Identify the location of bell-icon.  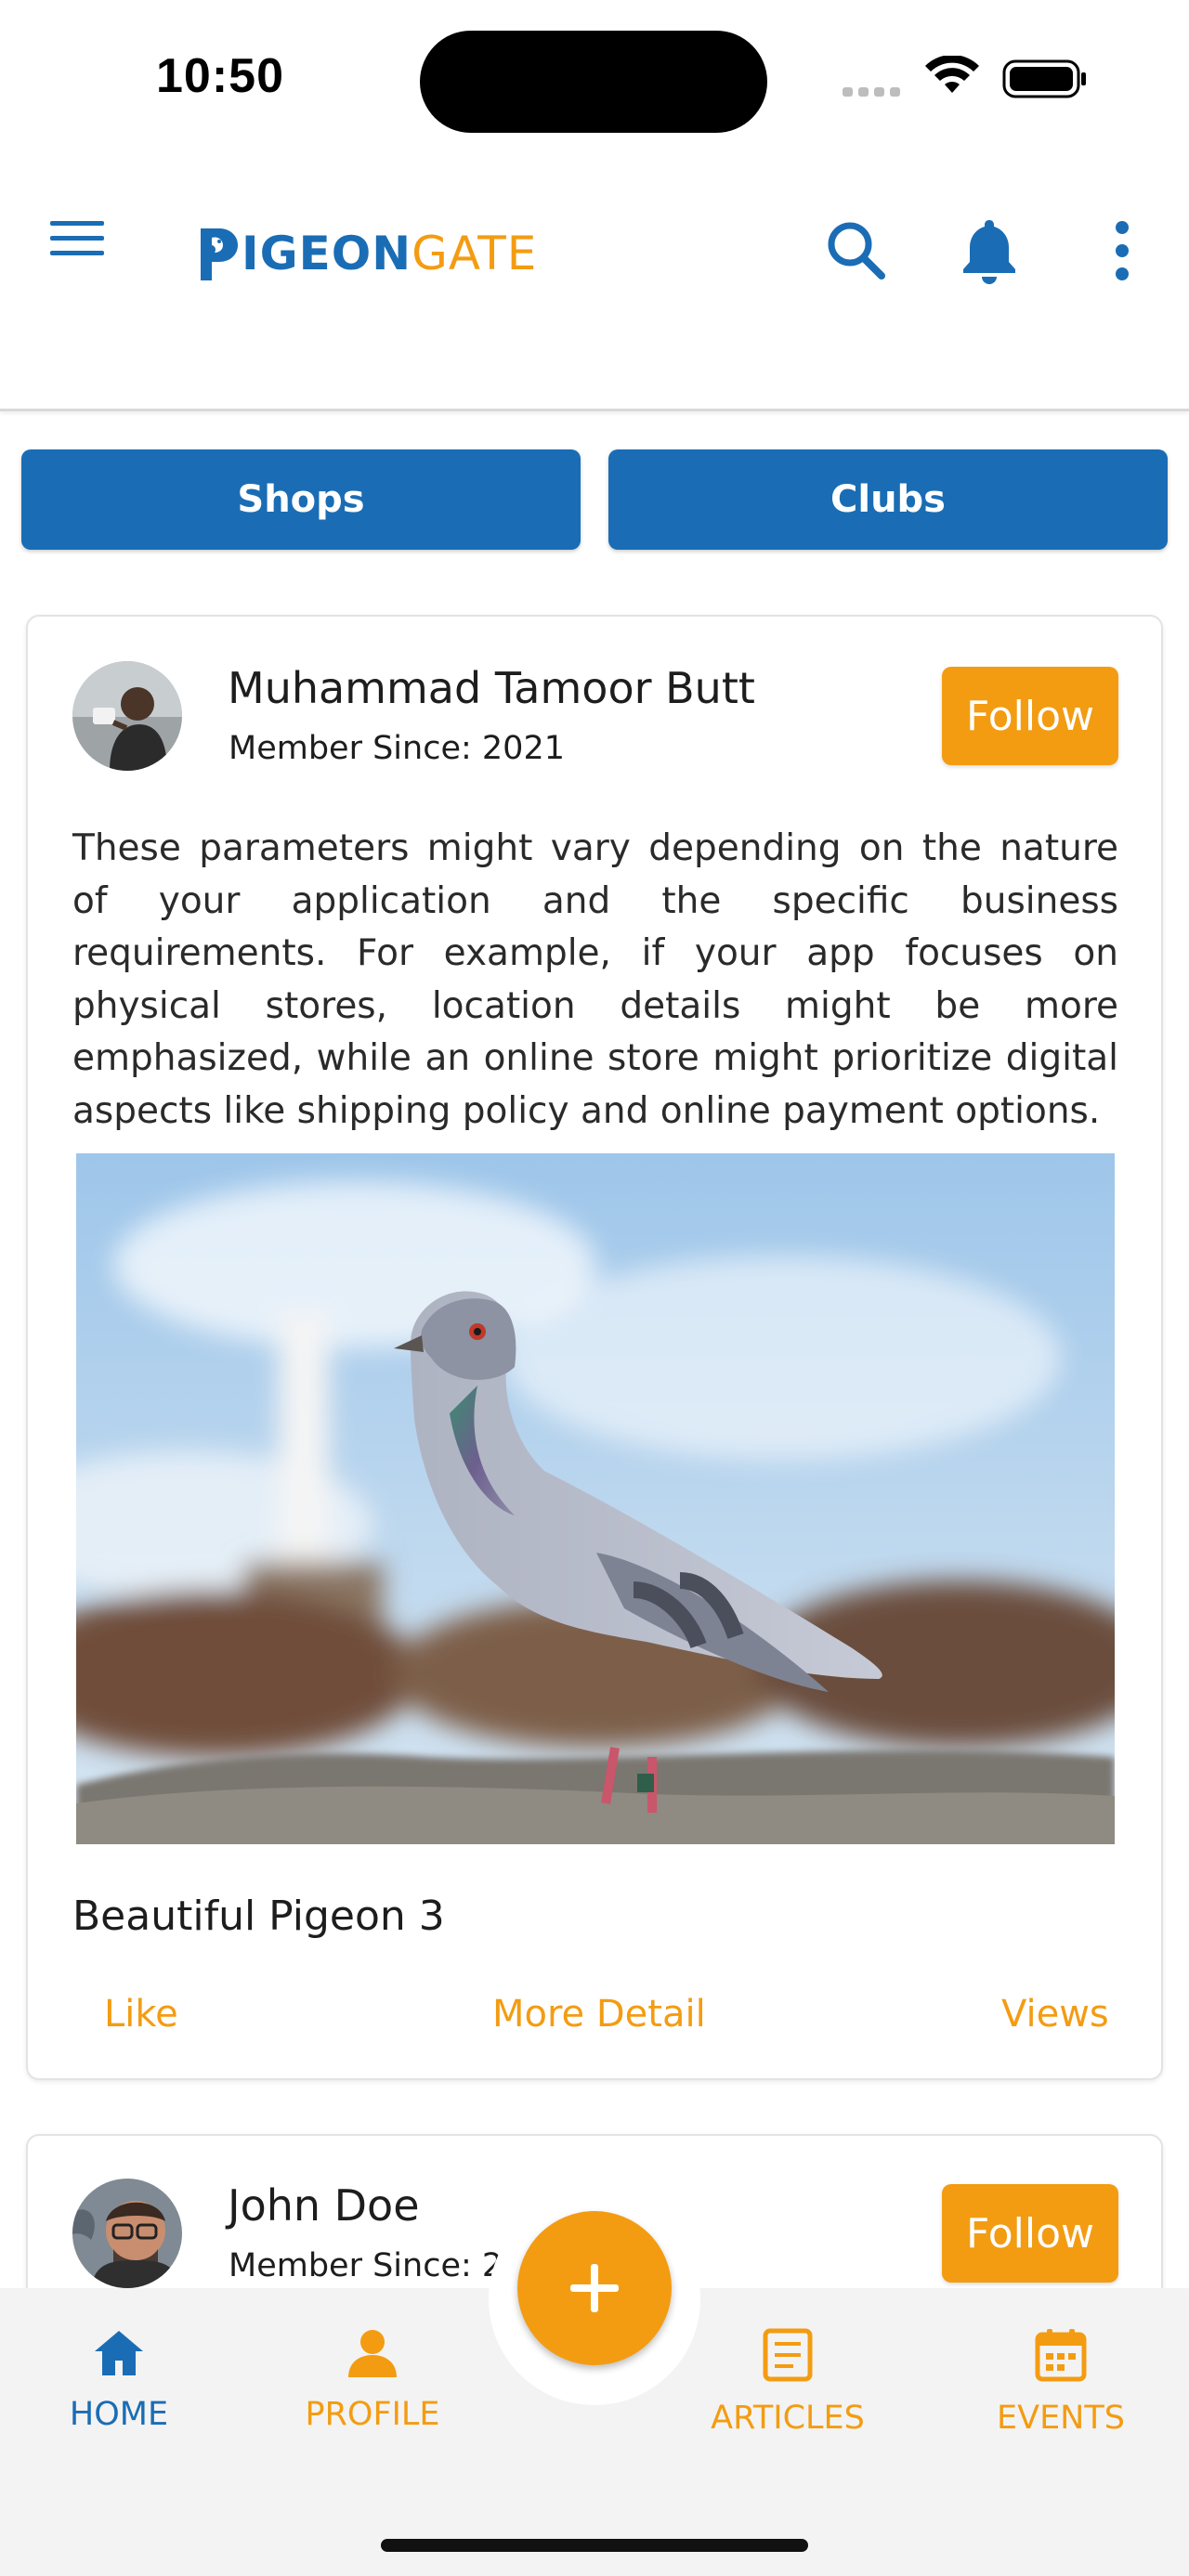
(989, 252).